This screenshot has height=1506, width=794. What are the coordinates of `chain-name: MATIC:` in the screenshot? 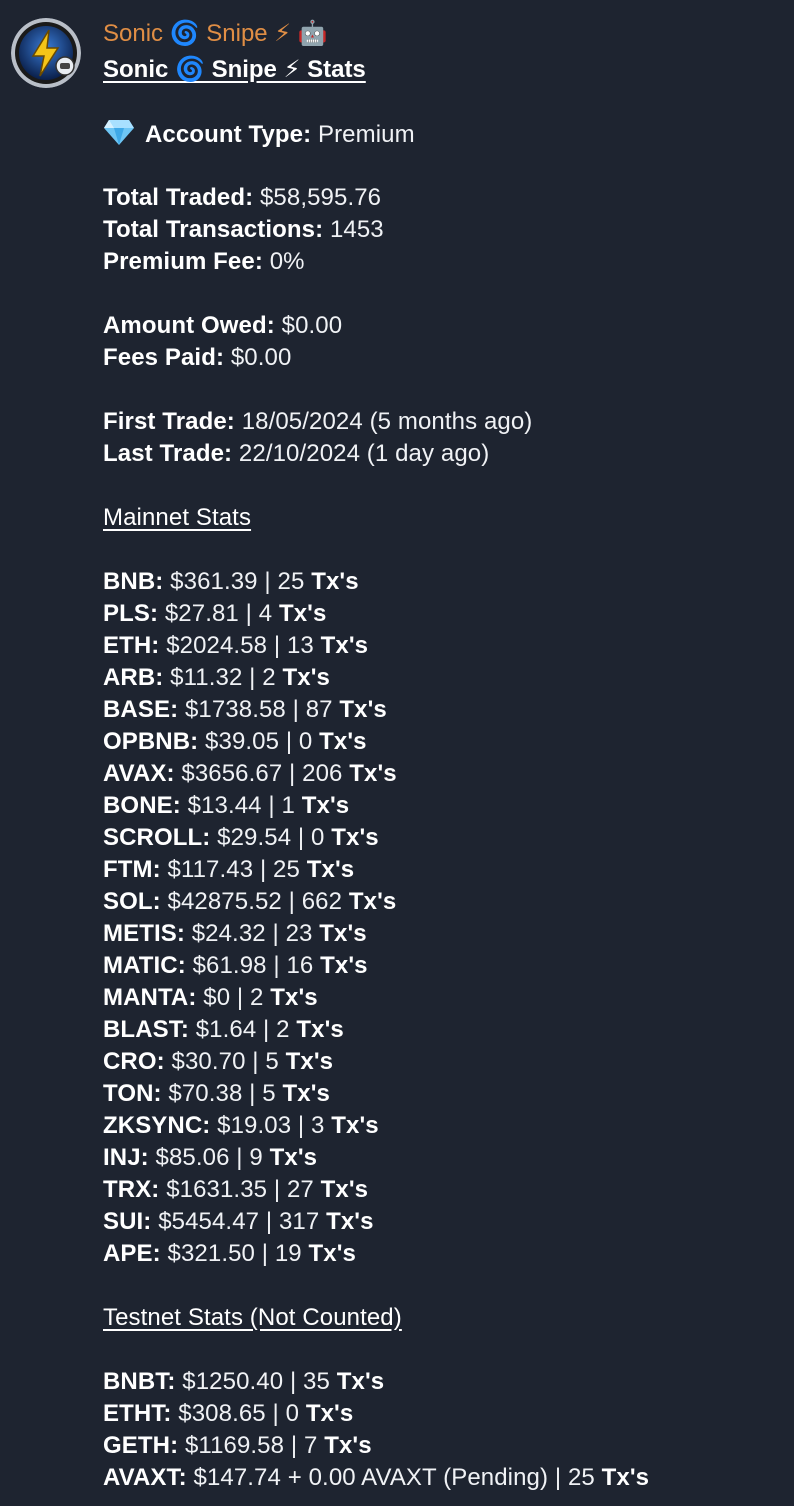 It's located at (144, 965).